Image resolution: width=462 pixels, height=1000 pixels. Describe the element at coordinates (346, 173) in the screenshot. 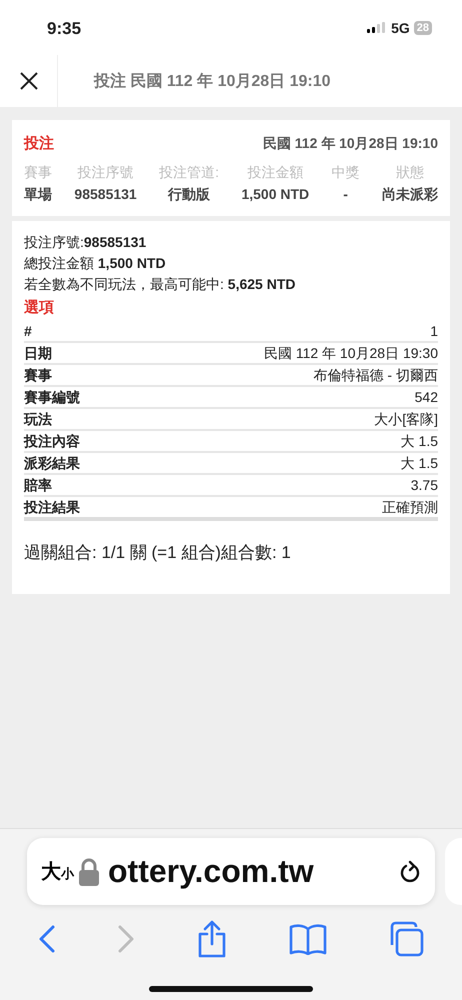

I see `column-label: 中獎` at that location.